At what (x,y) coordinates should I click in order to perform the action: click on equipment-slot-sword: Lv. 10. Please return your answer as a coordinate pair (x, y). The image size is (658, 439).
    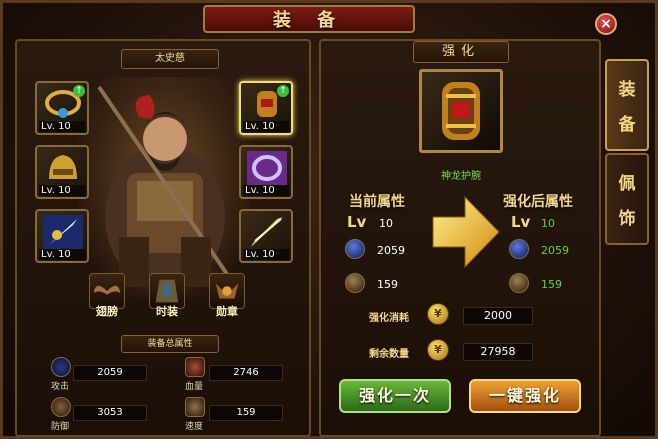
    Looking at the image, I should click on (266, 236).